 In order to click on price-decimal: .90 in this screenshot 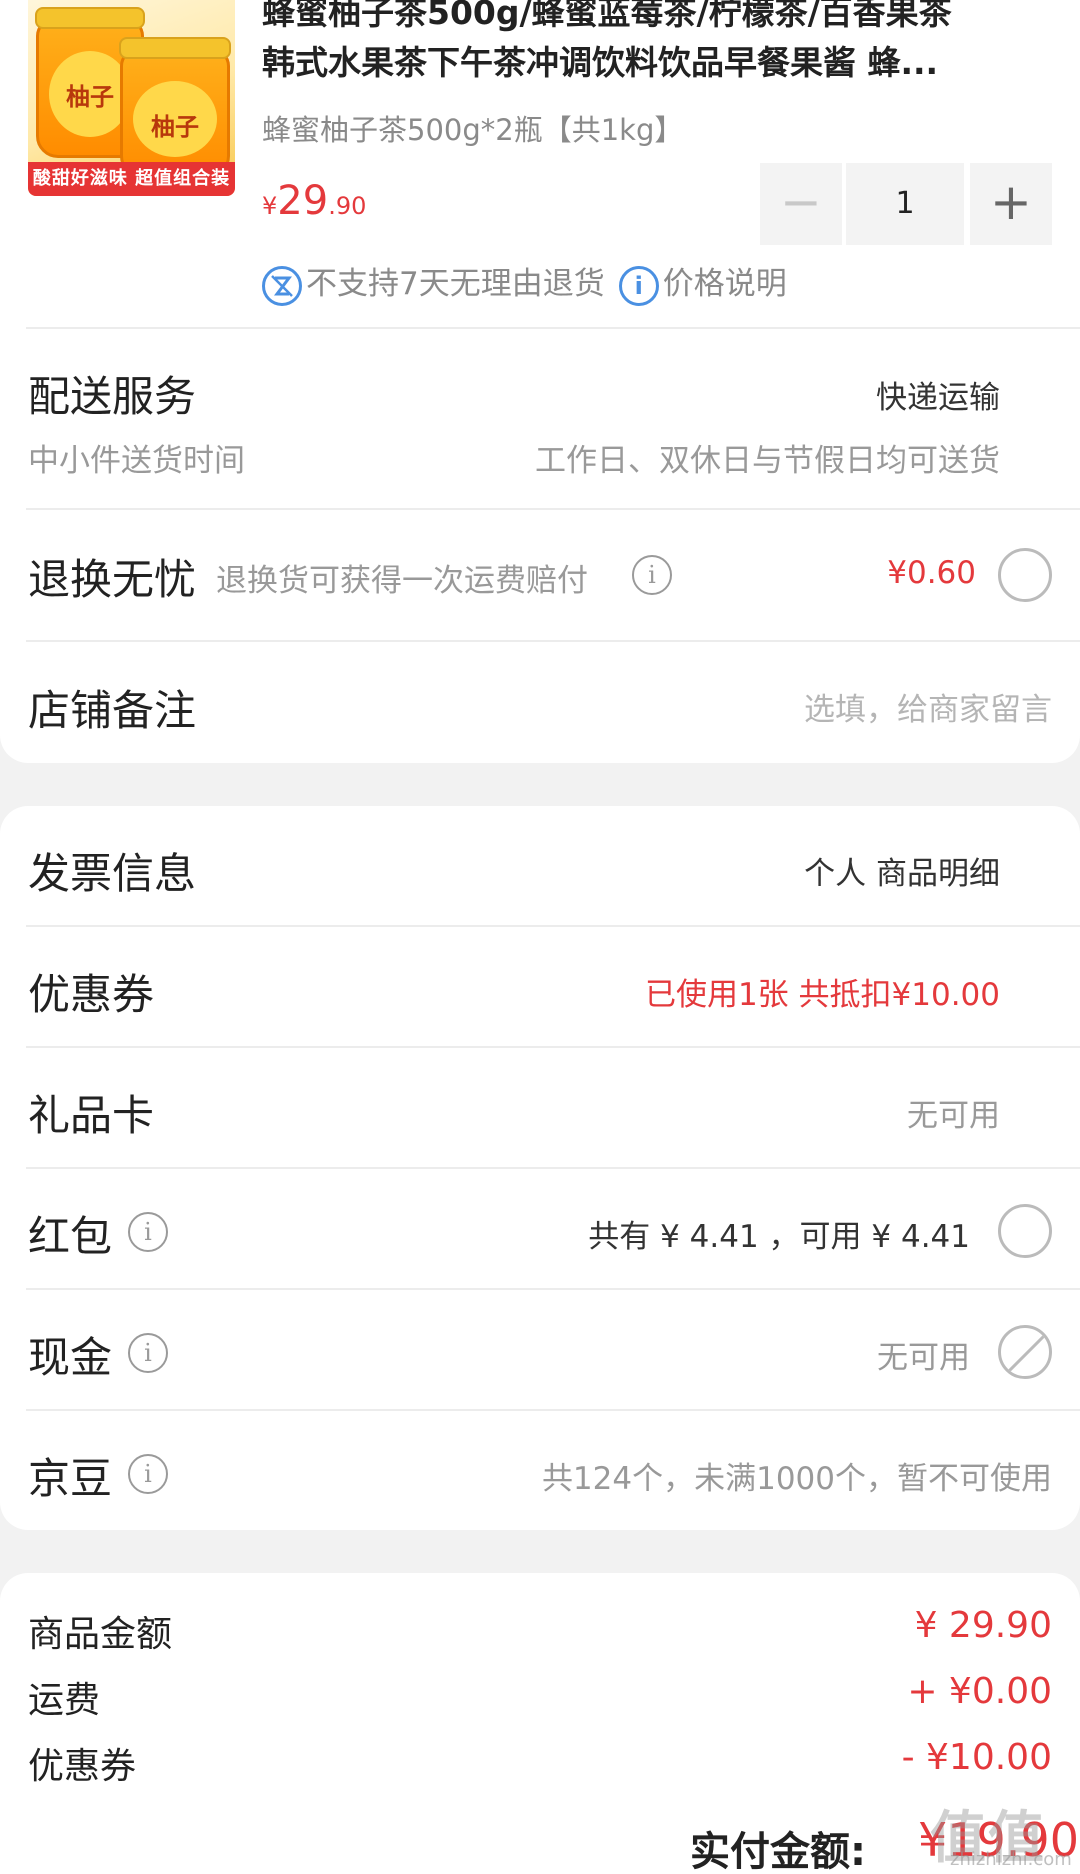, I will do `click(347, 206)`.